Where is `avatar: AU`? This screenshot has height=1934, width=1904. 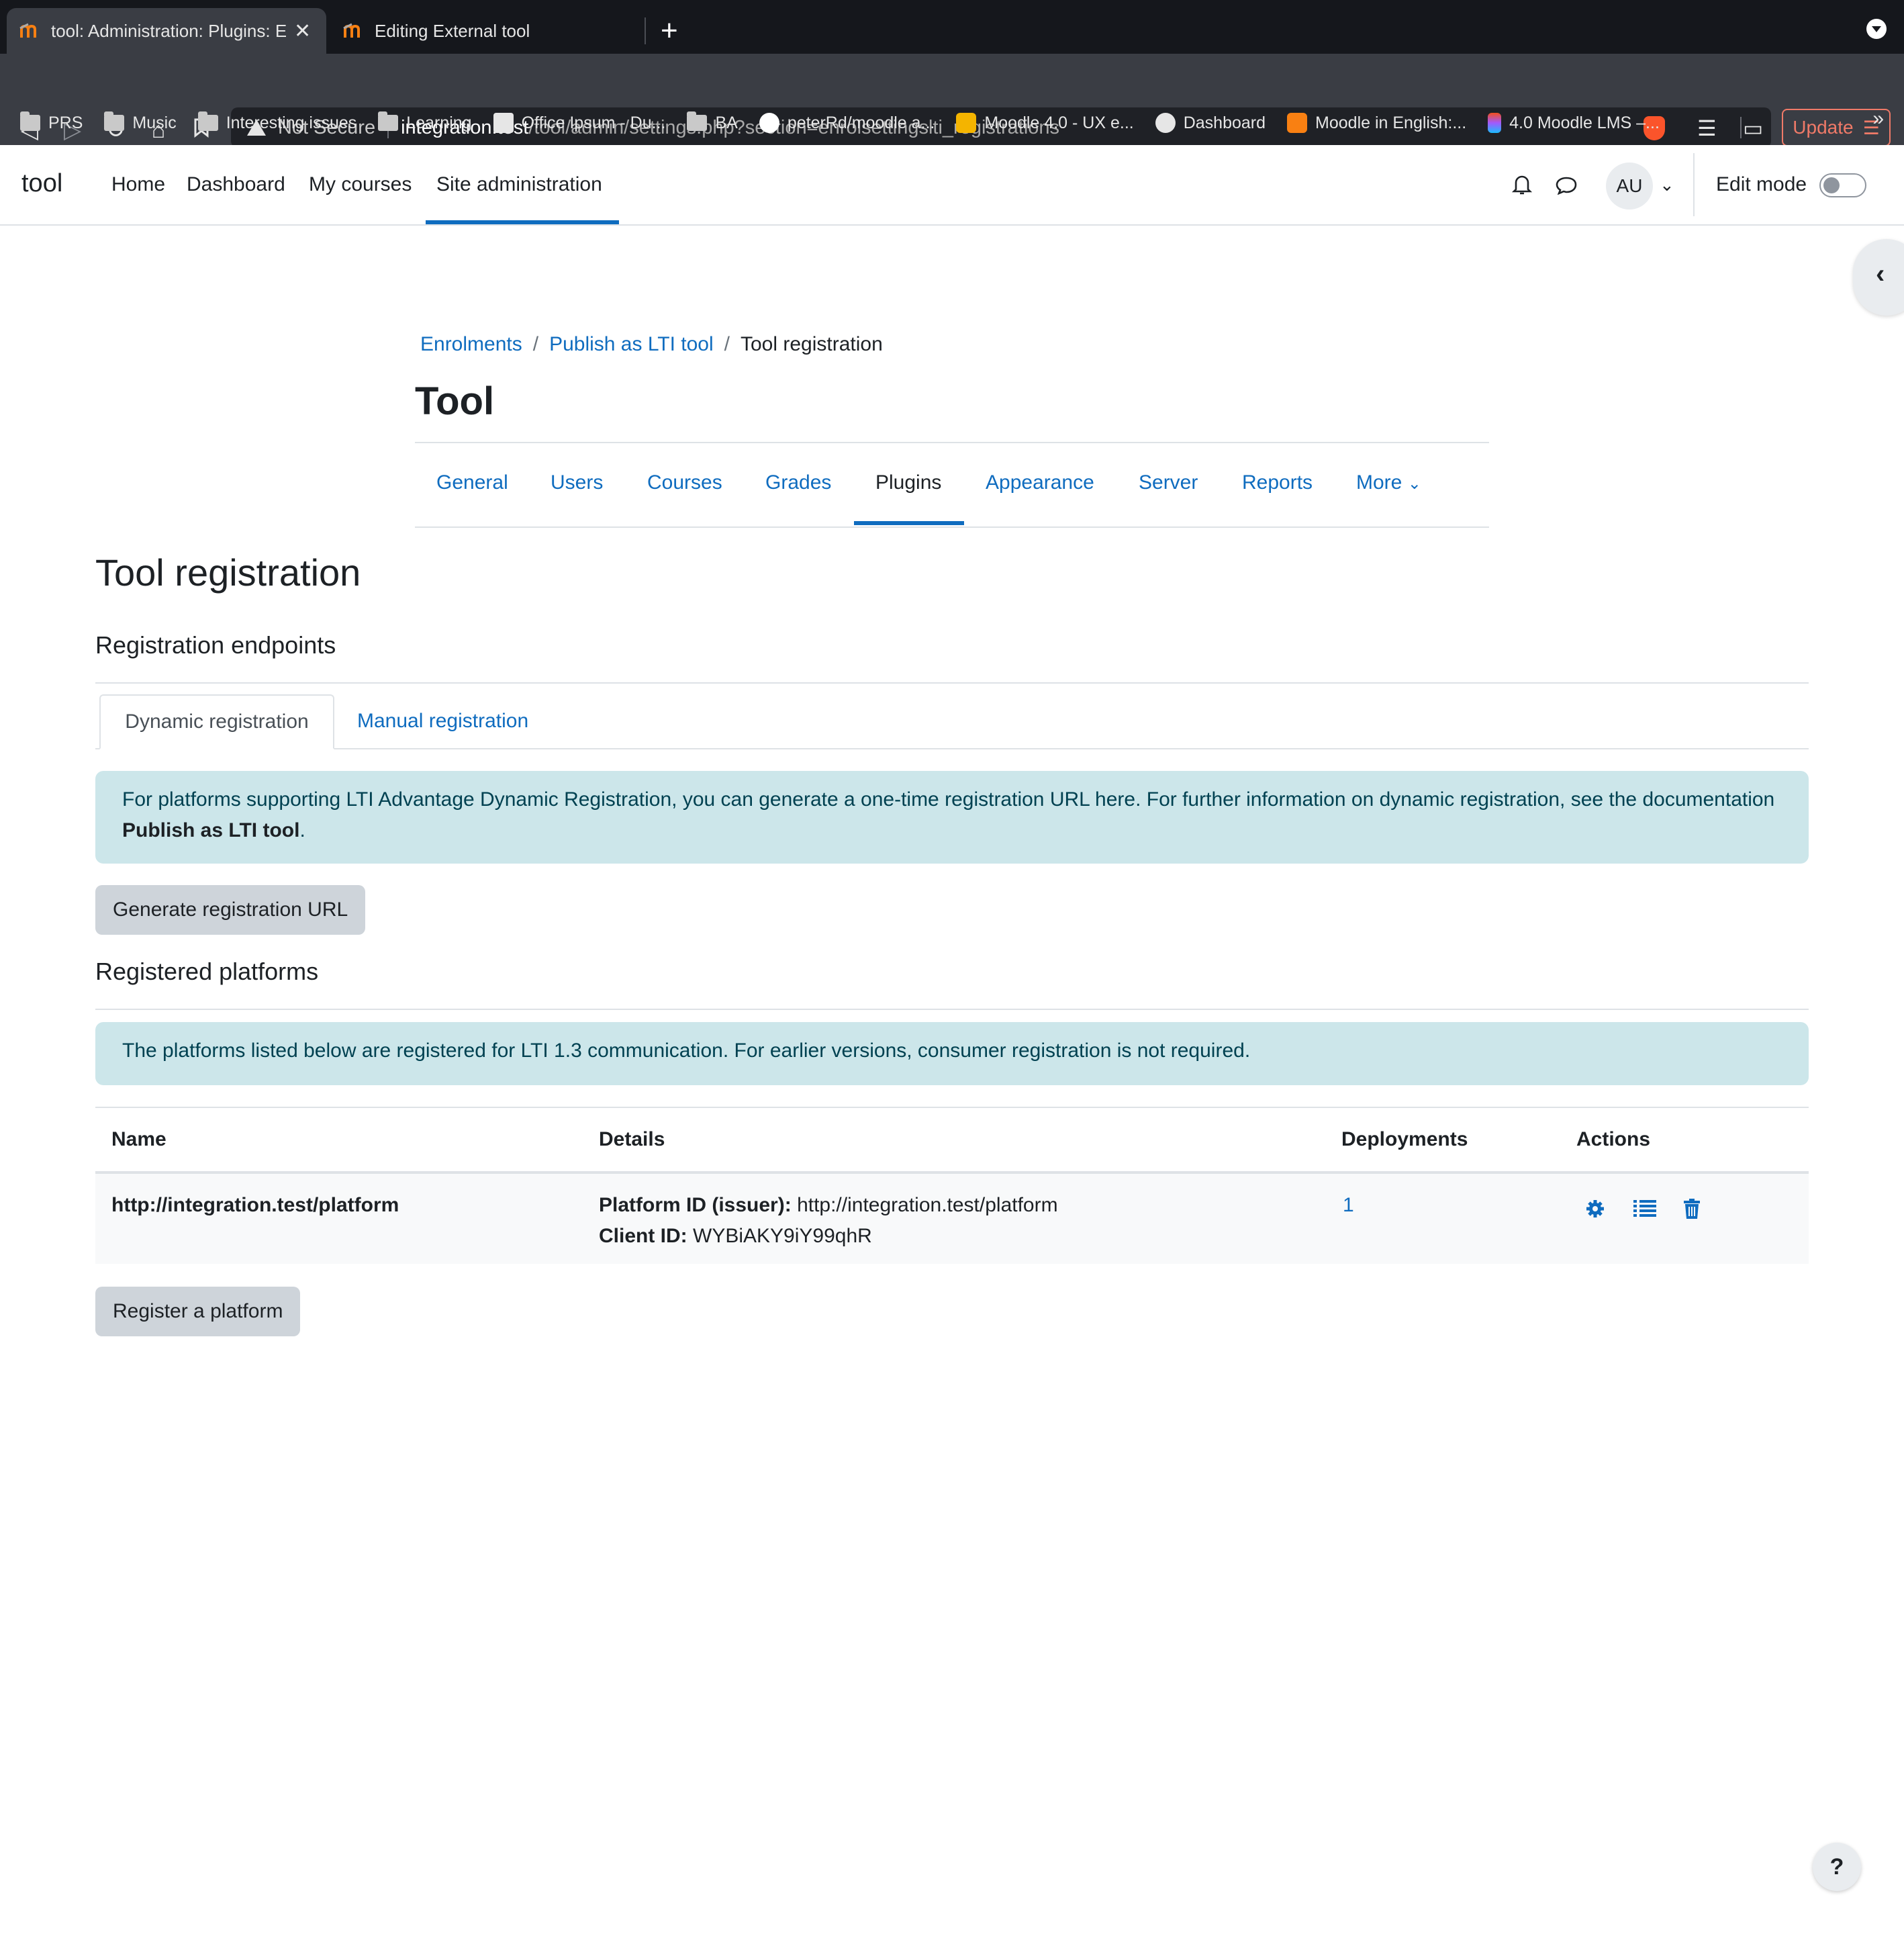
avatar: AU is located at coordinates (1629, 186).